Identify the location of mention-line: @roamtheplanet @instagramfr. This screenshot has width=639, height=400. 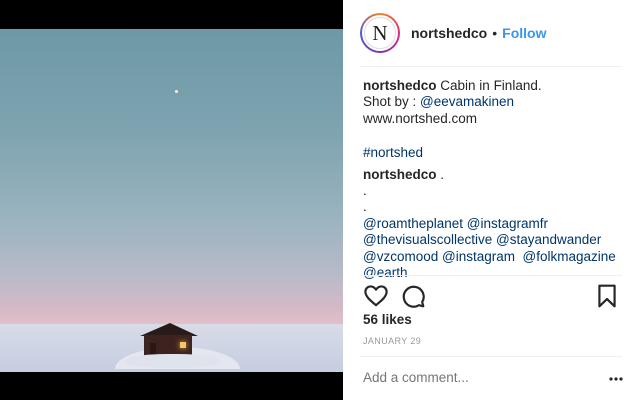
(494, 224).